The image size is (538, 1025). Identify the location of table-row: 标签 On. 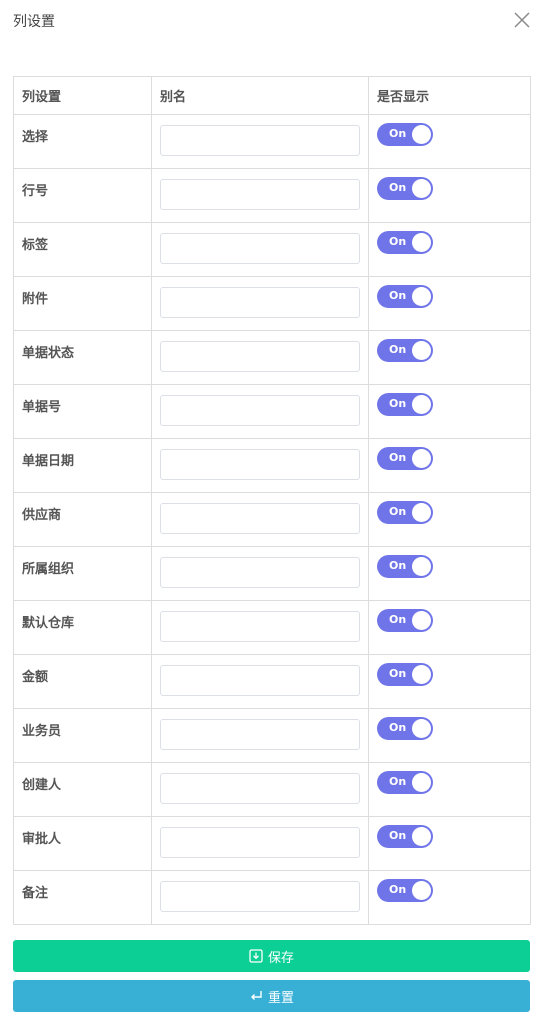
(272, 249).